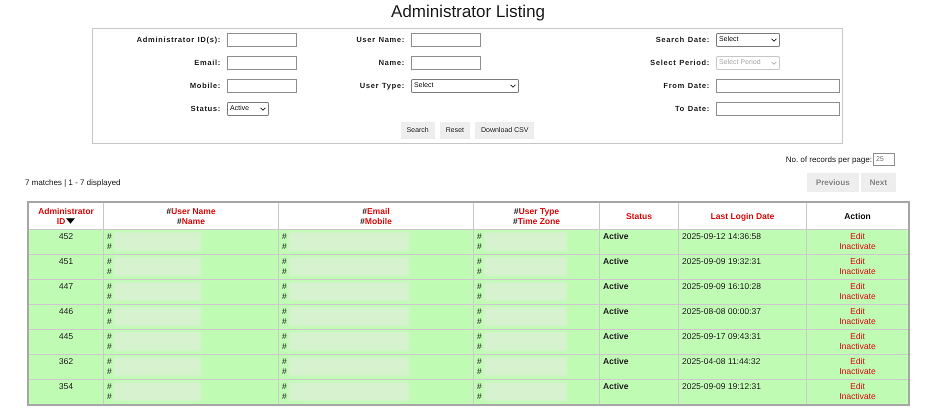 The width and height of the screenshot is (936, 420). I want to click on column-header: Last Login Date, so click(742, 216).